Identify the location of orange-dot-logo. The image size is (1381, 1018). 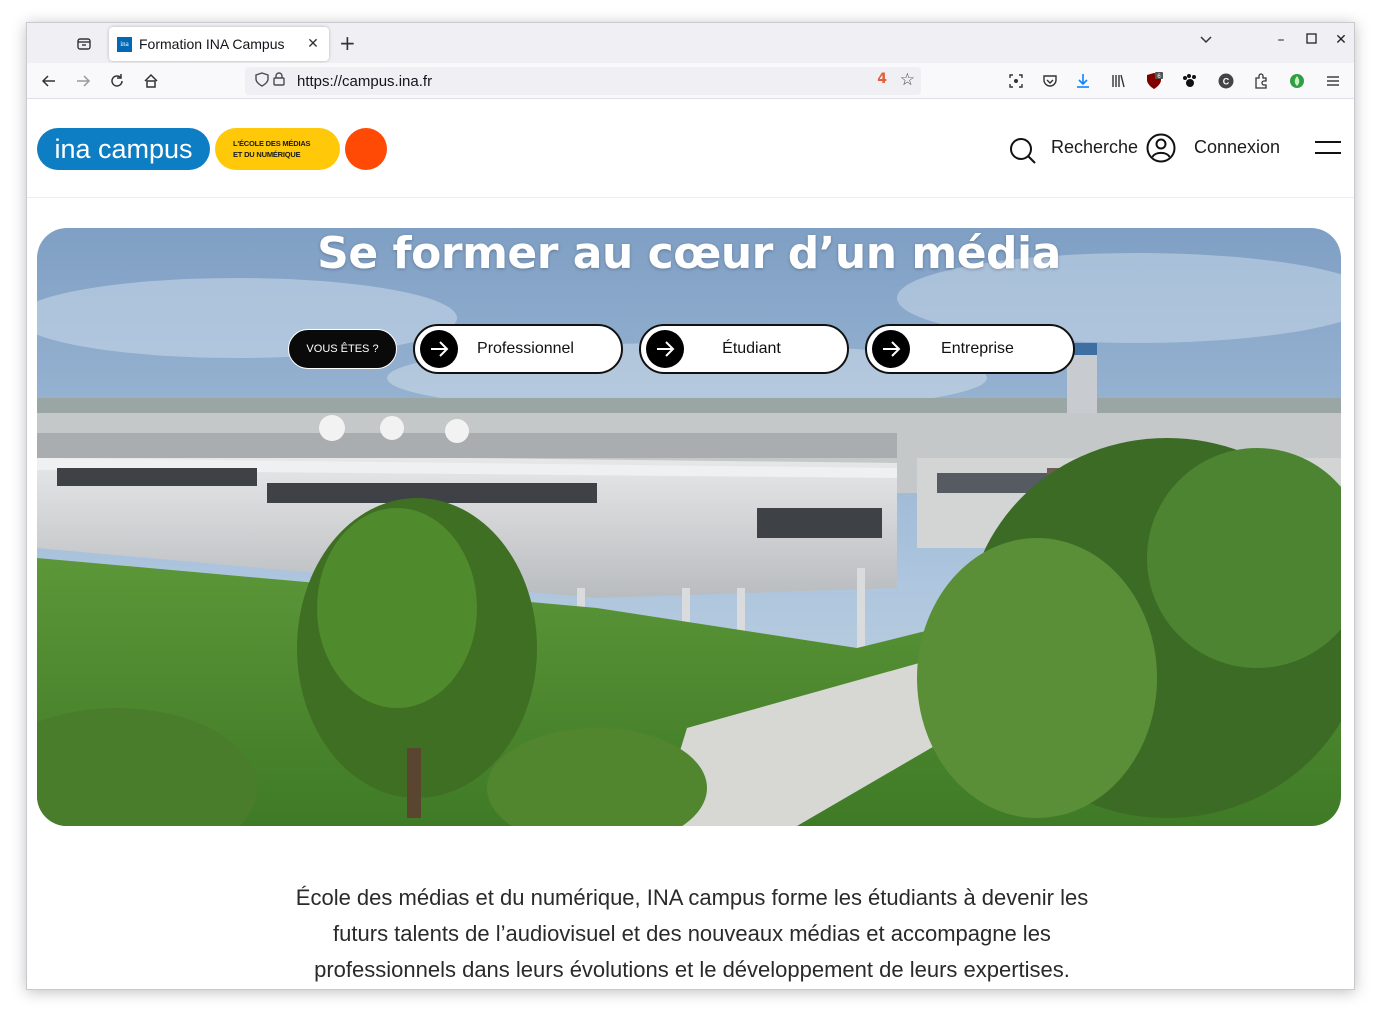
(366, 149).